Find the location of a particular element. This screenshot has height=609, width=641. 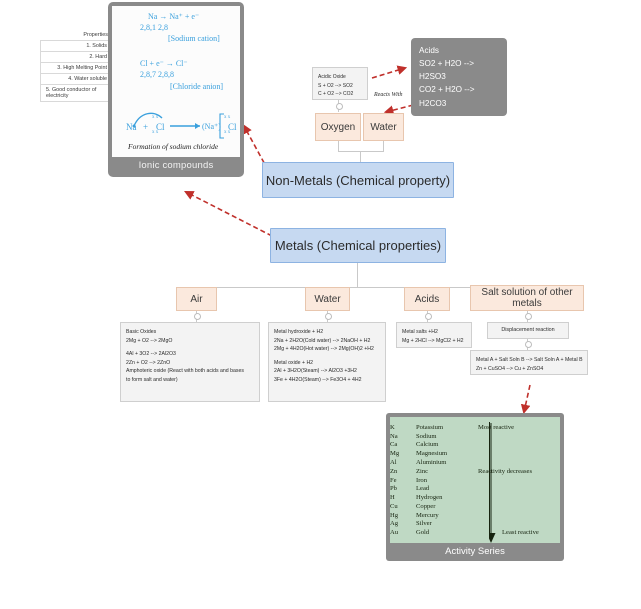

activity-name: Magnesium is located at coordinates (432, 454).